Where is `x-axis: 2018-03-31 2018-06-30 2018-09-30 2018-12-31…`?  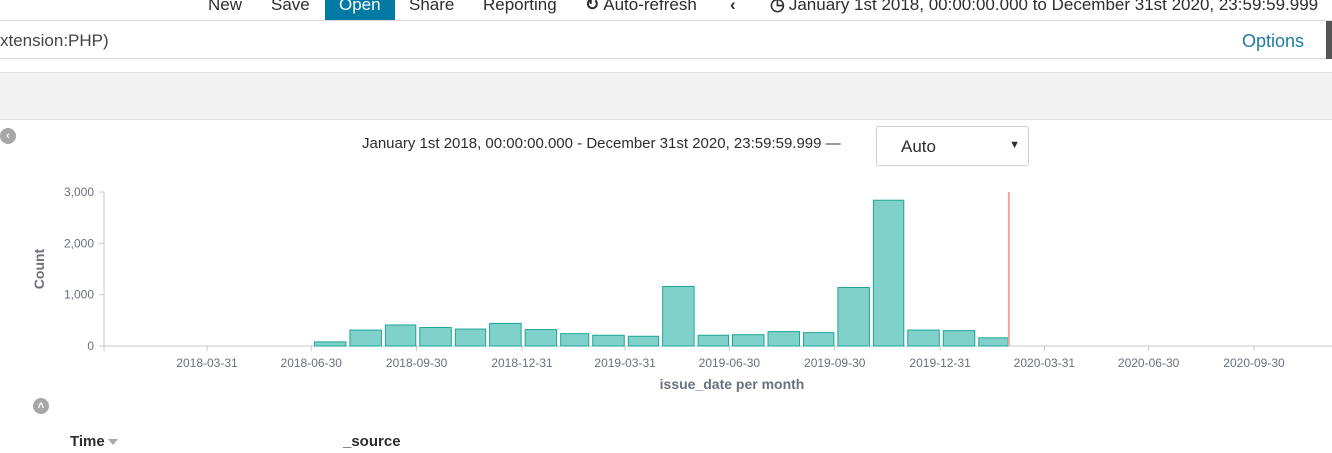
x-axis: 2018-03-31 2018-06-30 2018-09-30 2018-12-31… is located at coordinates (718, 357).